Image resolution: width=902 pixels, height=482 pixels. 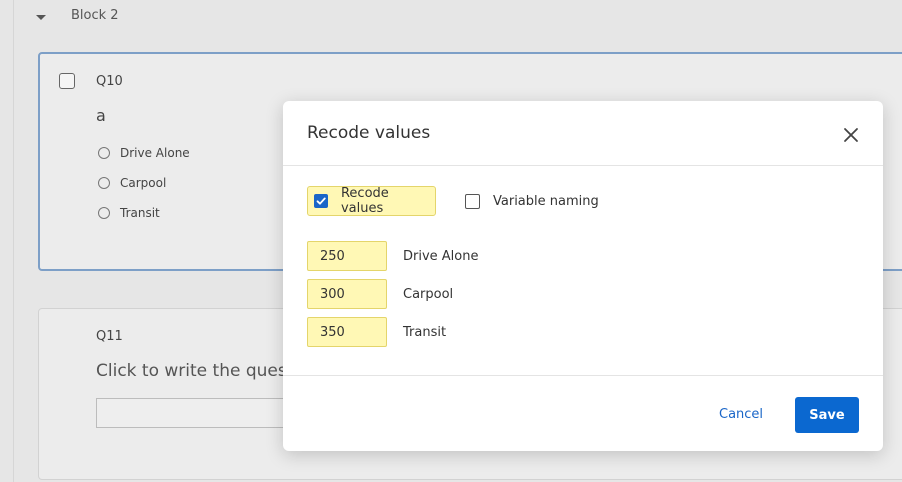 What do you see at coordinates (472, 201) in the screenshot?
I see `variable-naming-checkbox` at bounding box center [472, 201].